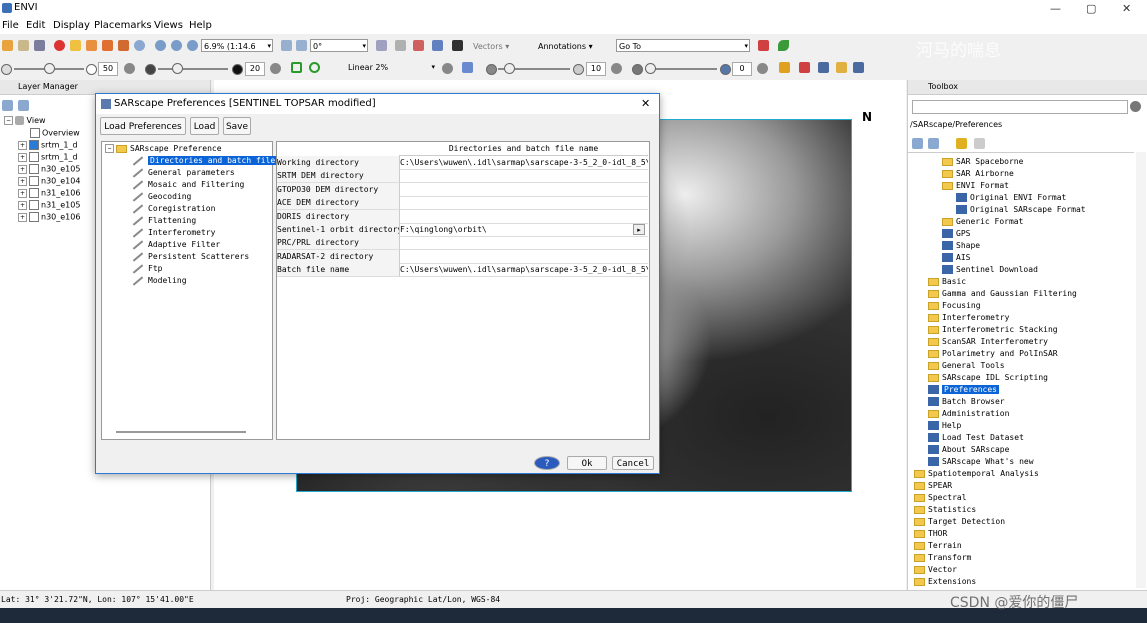 This screenshot has width=1147, height=623. What do you see at coordinates (173, 208) in the screenshot?
I see `preference-tree-item: Coregistration` at bounding box center [173, 208].